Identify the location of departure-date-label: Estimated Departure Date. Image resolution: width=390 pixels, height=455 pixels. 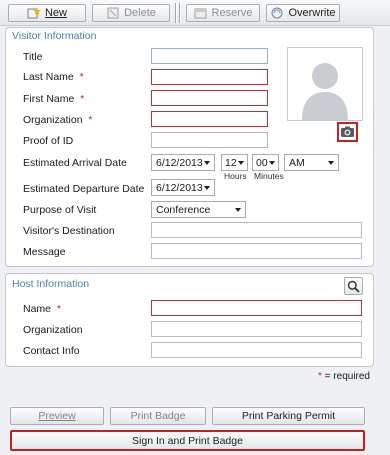
(84, 189).